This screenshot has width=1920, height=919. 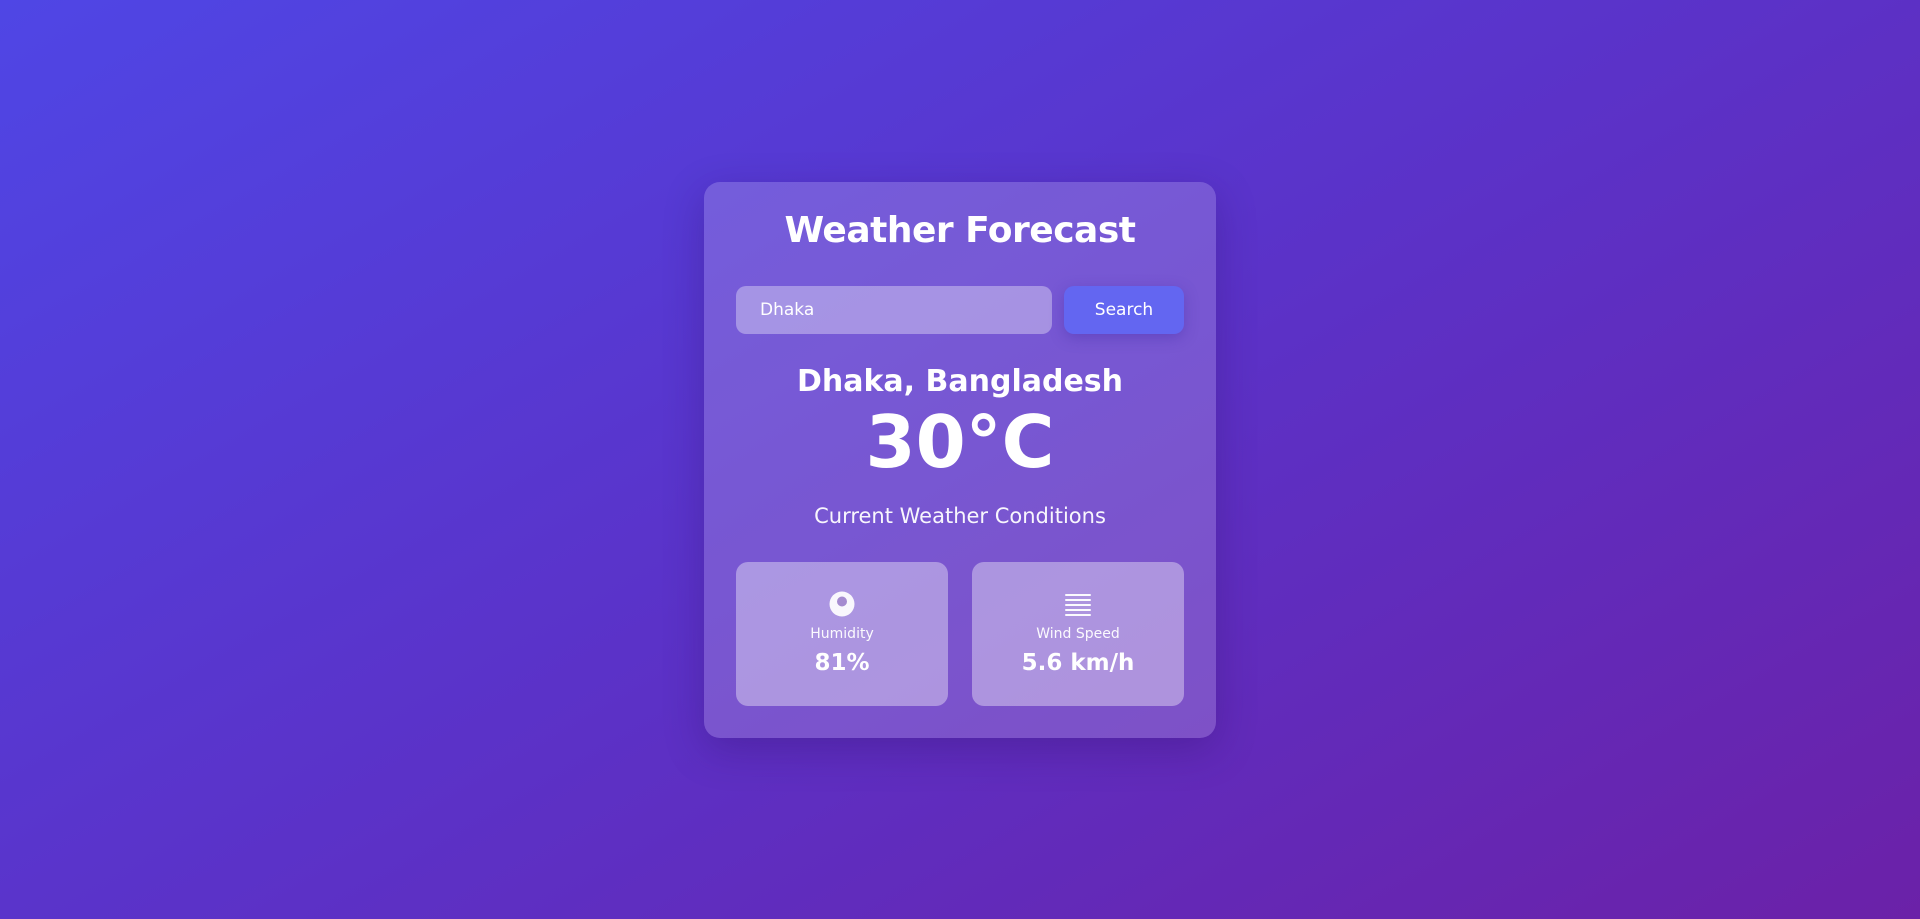 What do you see at coordinates (960, 381) in the screenshot?
I see `location-name: Dhaka, Bangladesh` at bounding box center [960, 381].